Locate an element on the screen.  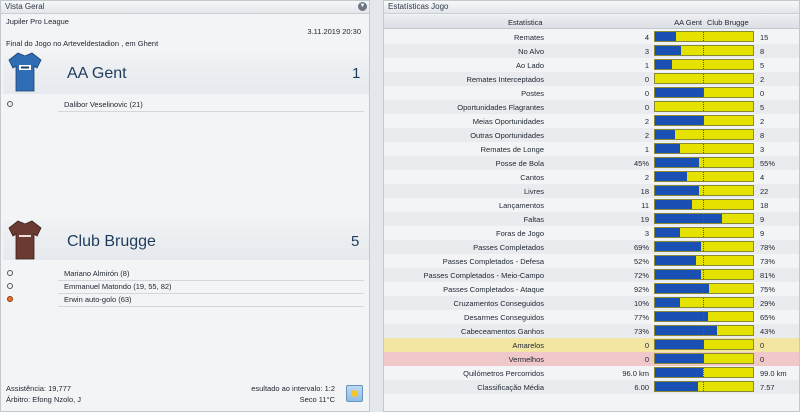
stat-label: Passes Completados - Defesa is located at coordinates (493, 261).